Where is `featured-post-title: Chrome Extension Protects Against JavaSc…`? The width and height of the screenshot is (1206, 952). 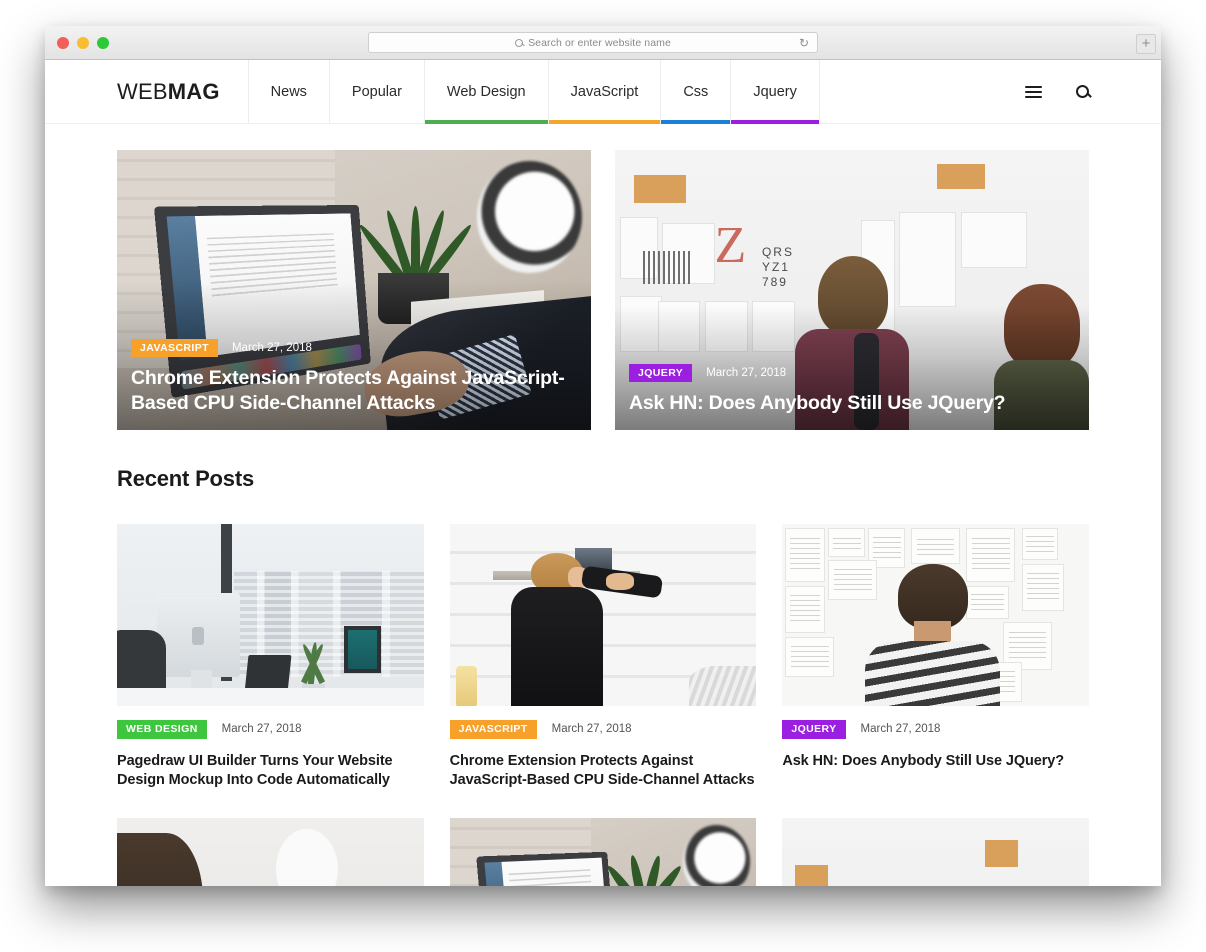
featured-post-title: Chrome Extension Protects Against JavaSc… is located at coordinates (354, 391).